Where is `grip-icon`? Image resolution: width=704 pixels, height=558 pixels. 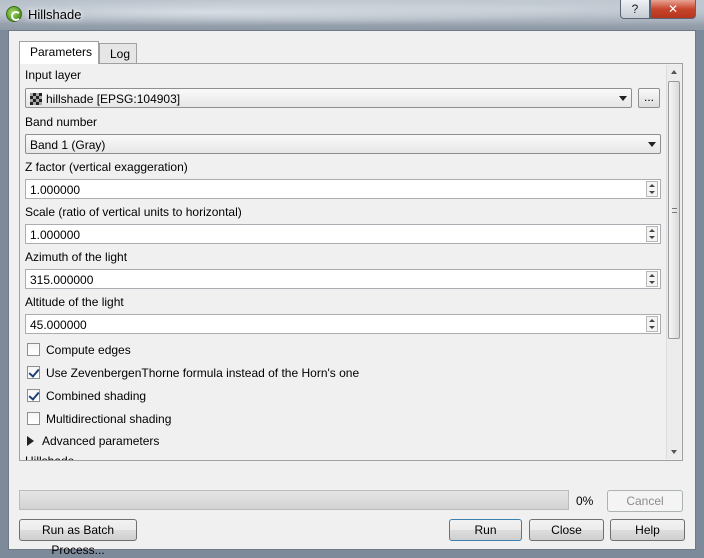 grip-icon is located at coordinates (674, 210).